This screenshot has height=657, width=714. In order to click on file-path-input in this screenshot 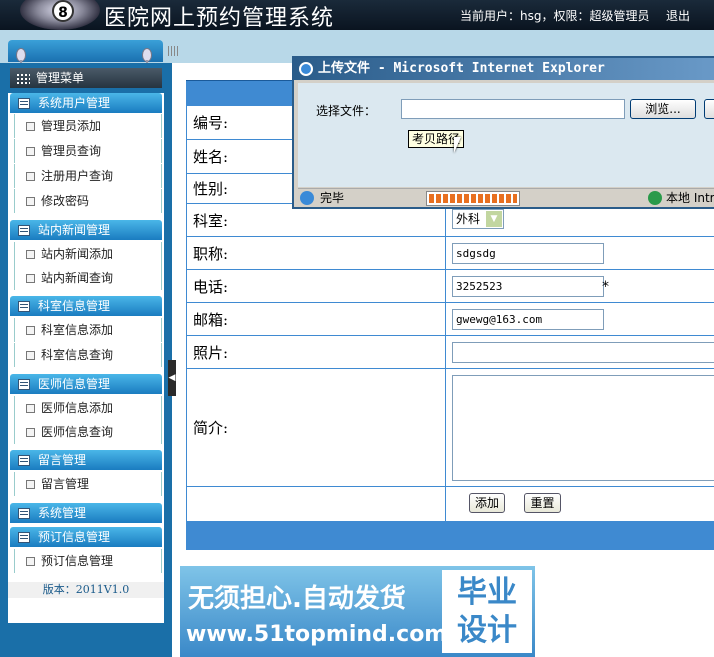, I will do `click(513, 109)`.